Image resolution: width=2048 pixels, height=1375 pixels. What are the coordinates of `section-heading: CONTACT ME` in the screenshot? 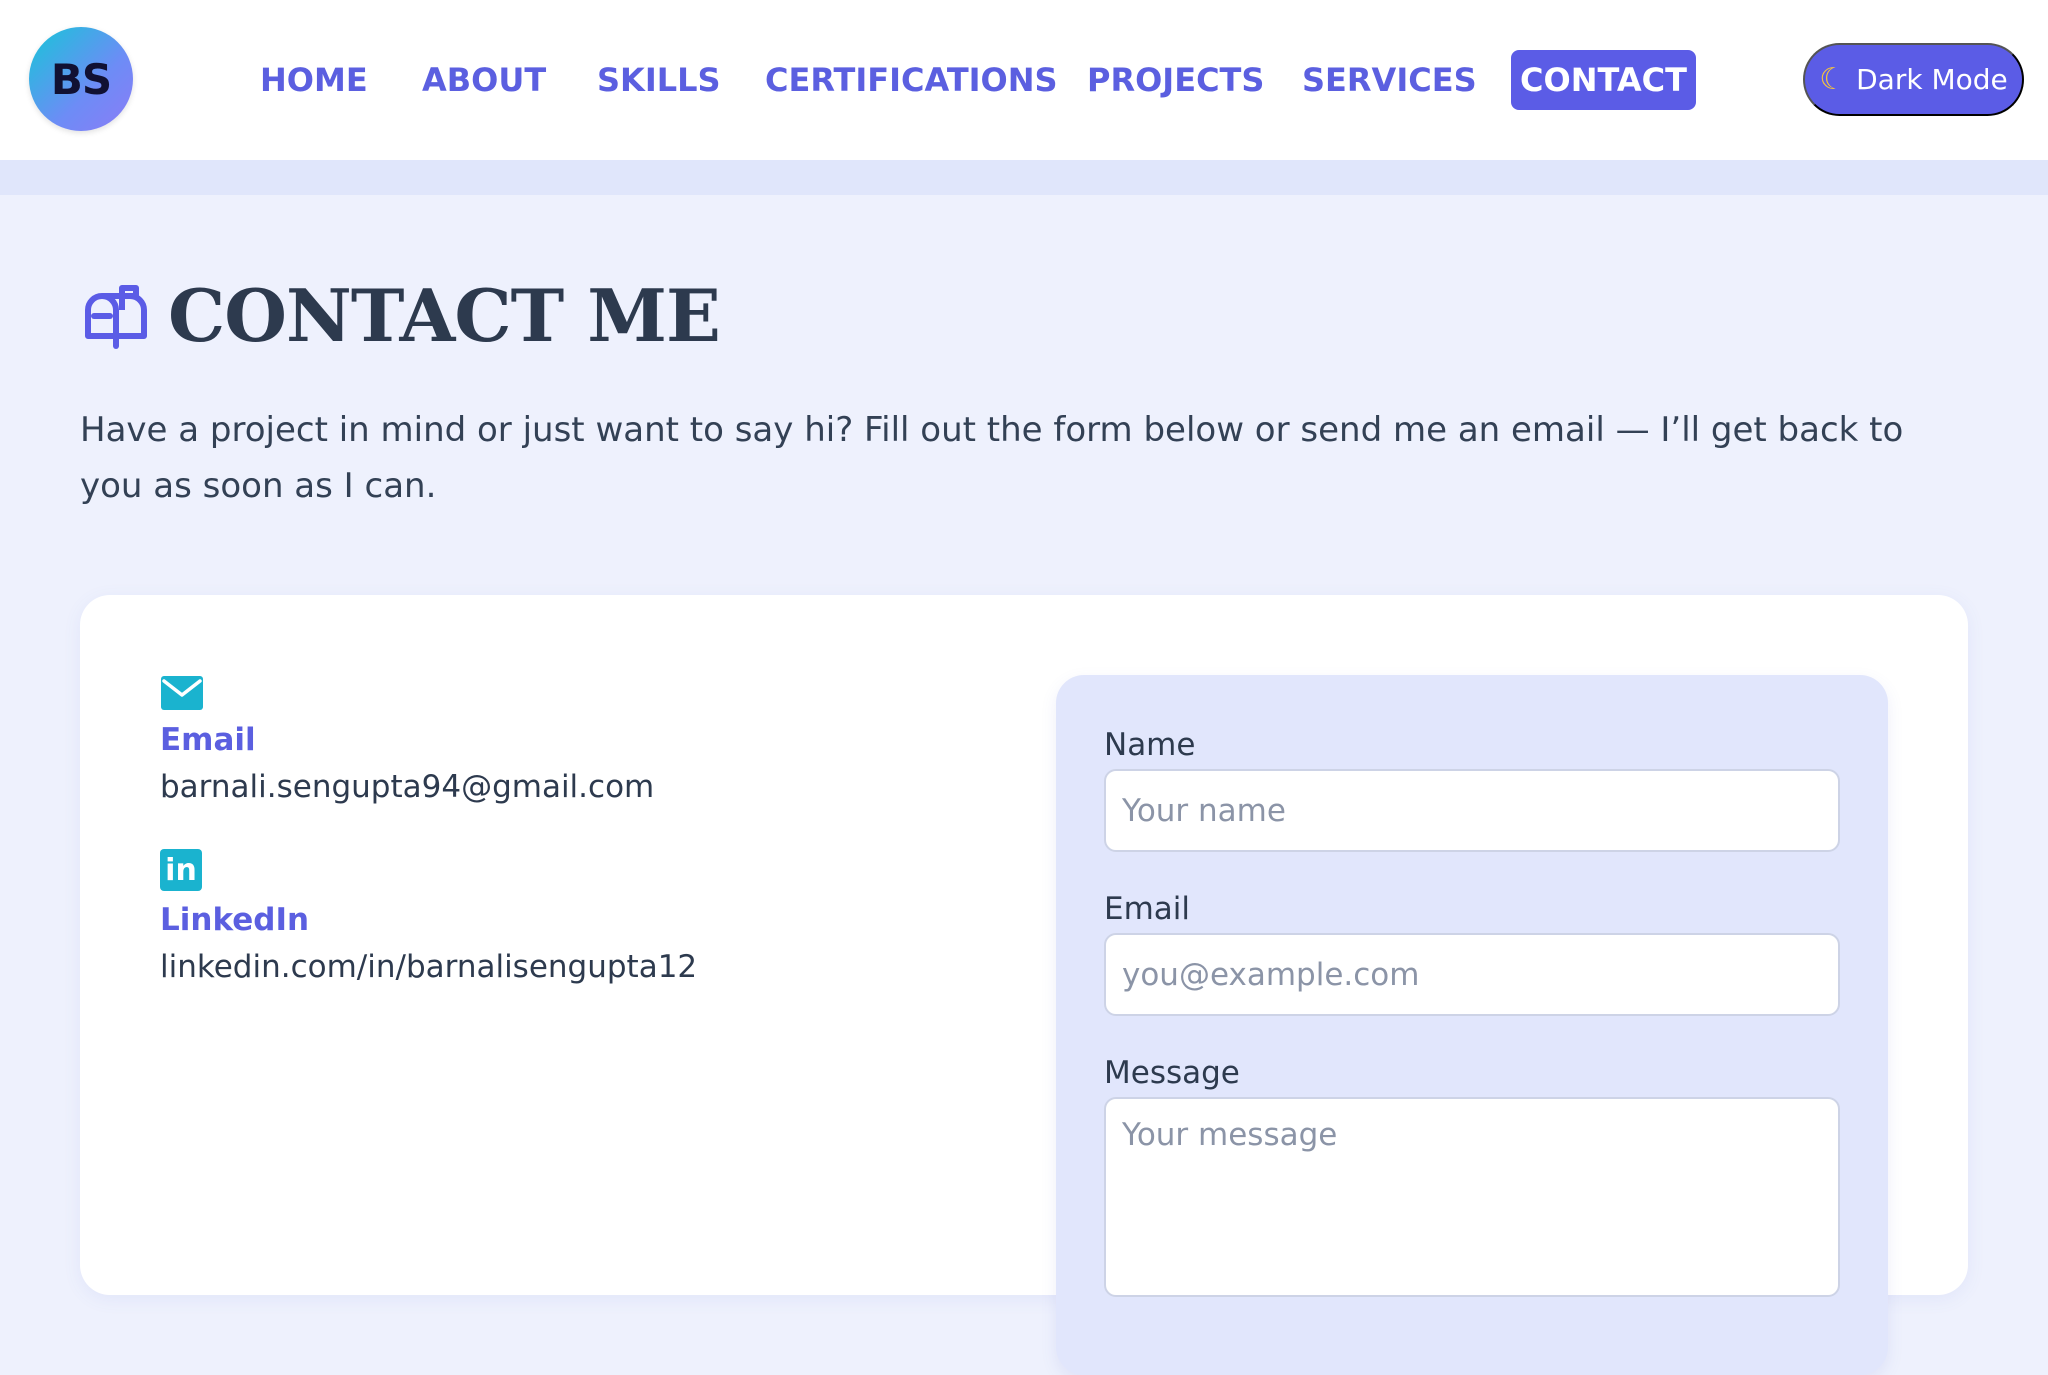 It's located at (400, 315).